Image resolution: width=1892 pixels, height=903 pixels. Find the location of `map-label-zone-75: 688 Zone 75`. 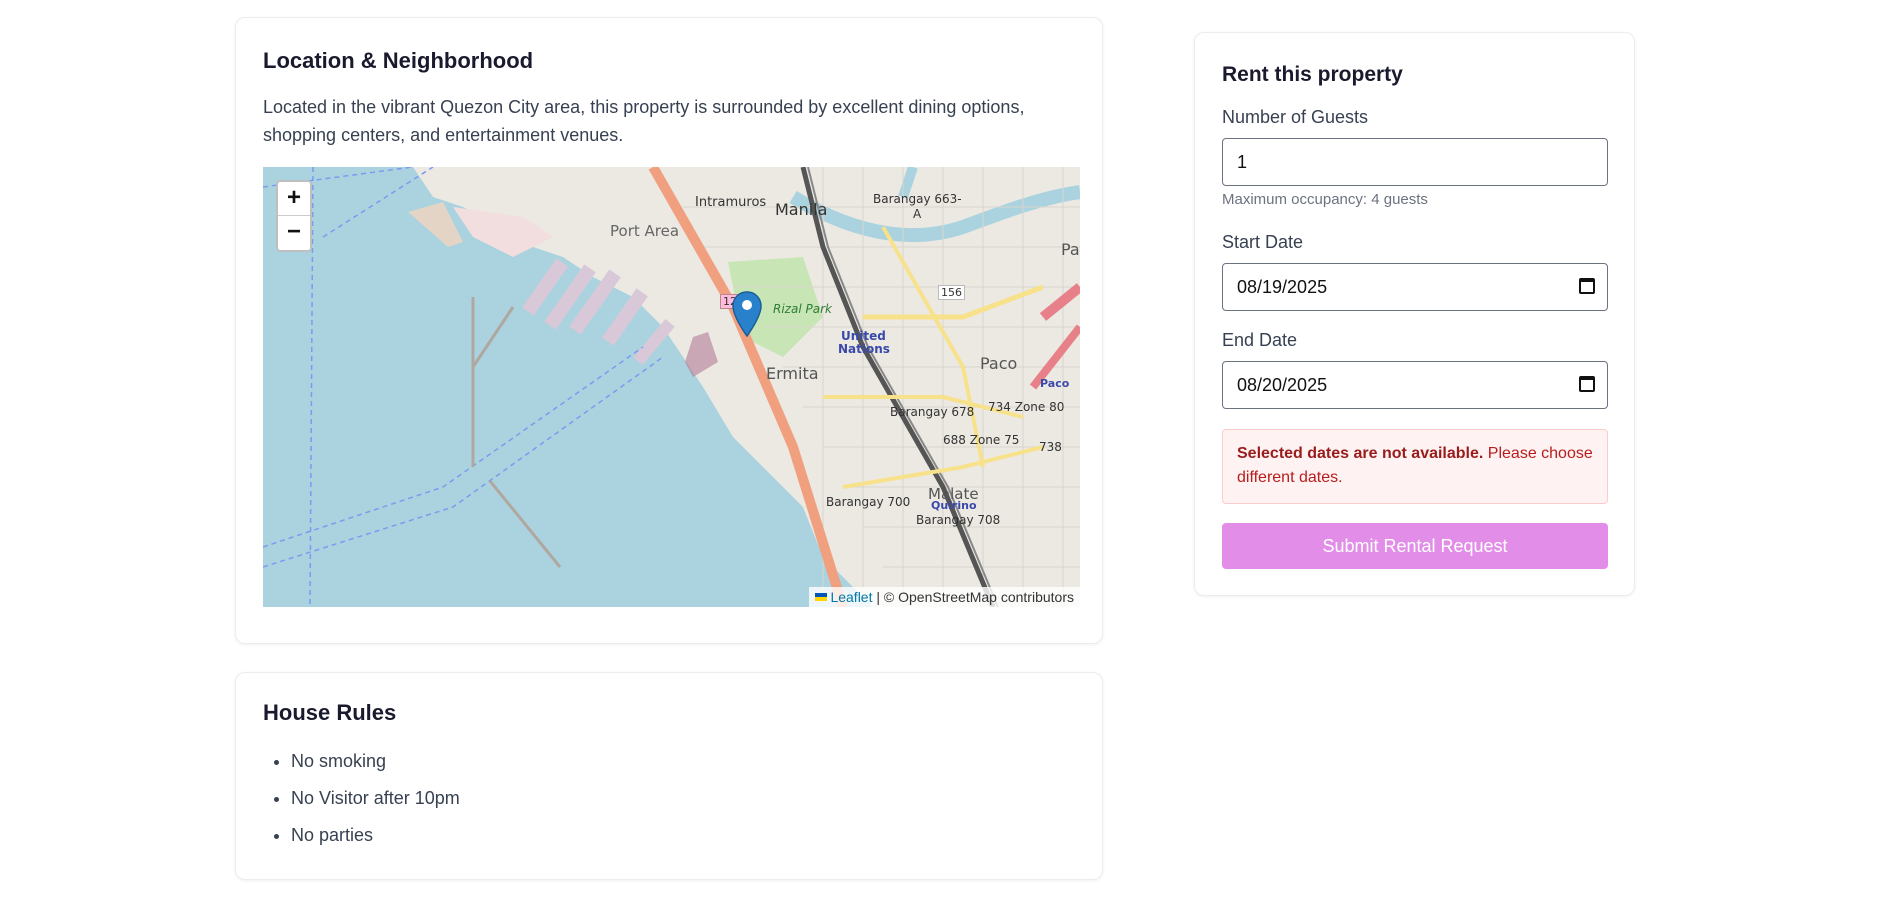

map-label-zone-75: 688 Zone 75 is located at coordinates (981, 440).